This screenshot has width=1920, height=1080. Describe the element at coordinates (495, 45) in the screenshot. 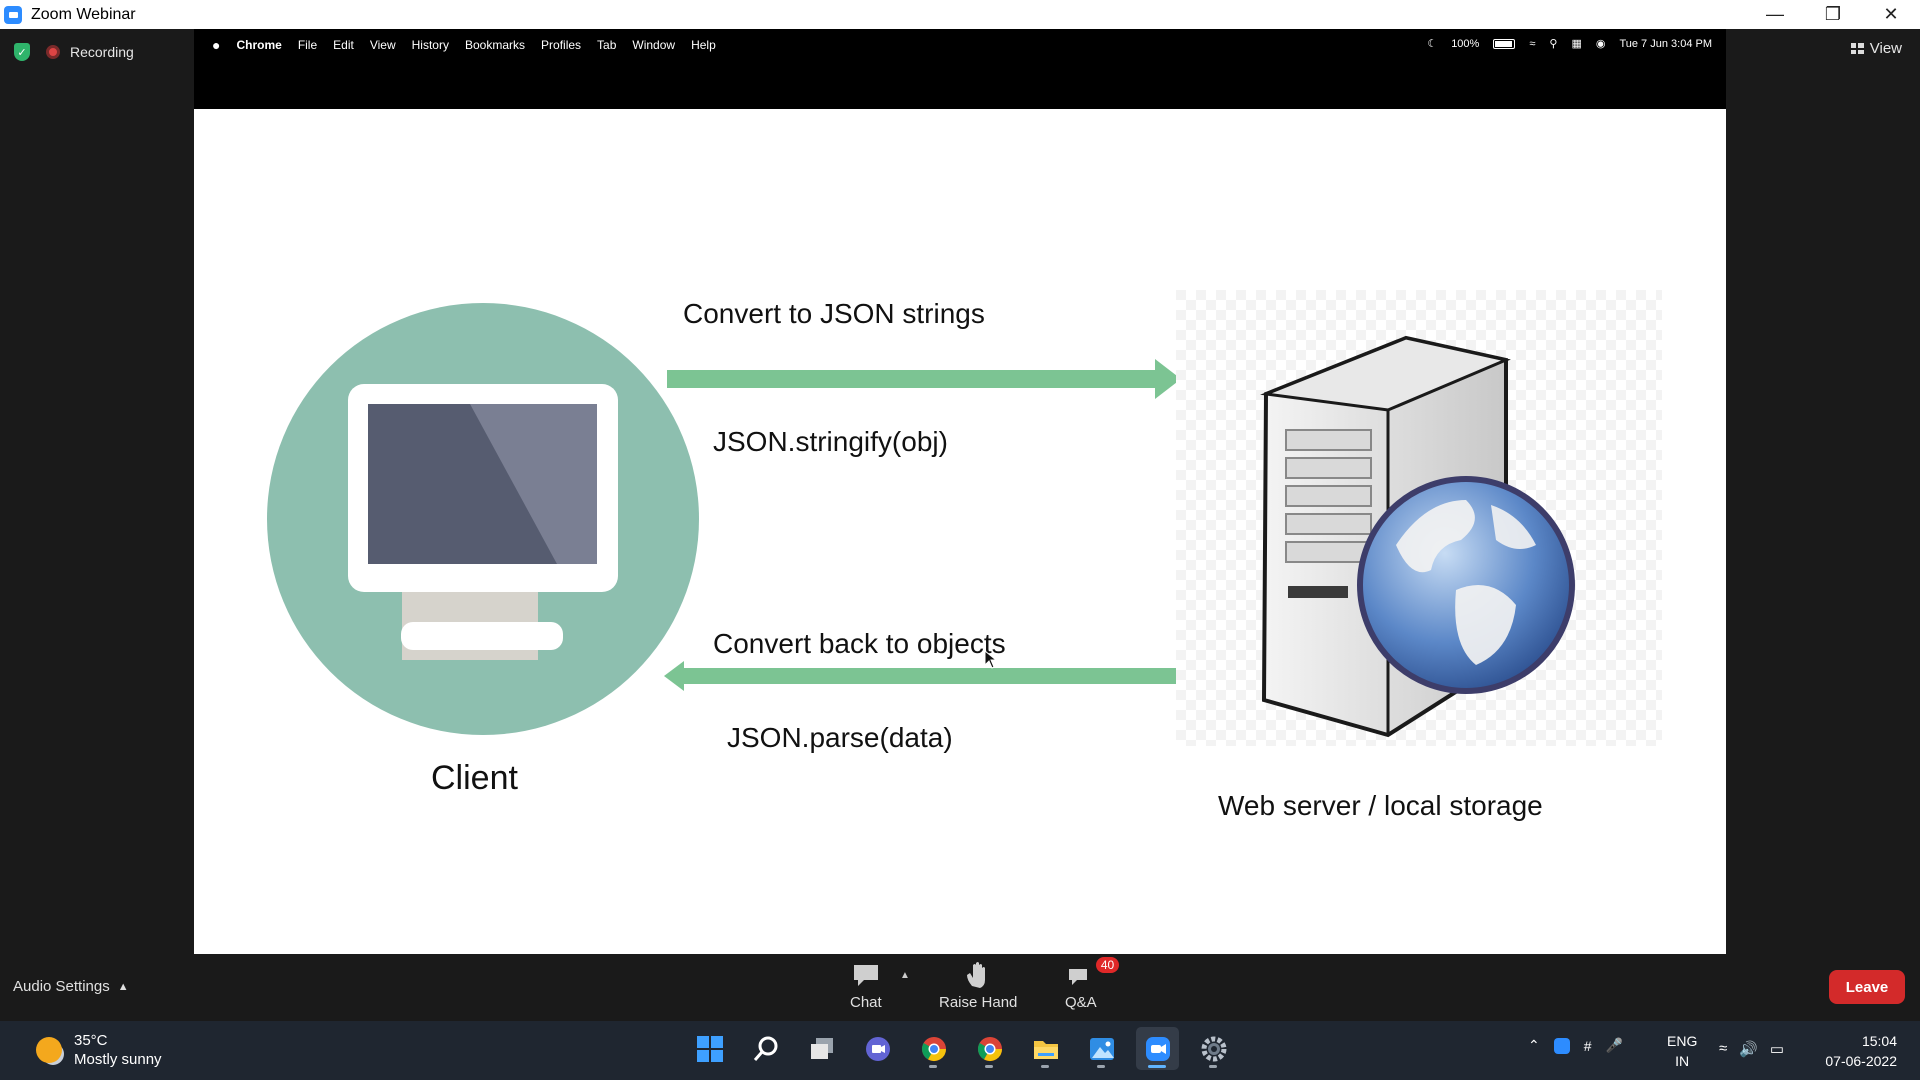

I see `mac-menu-item: Bookmarks` at that location.